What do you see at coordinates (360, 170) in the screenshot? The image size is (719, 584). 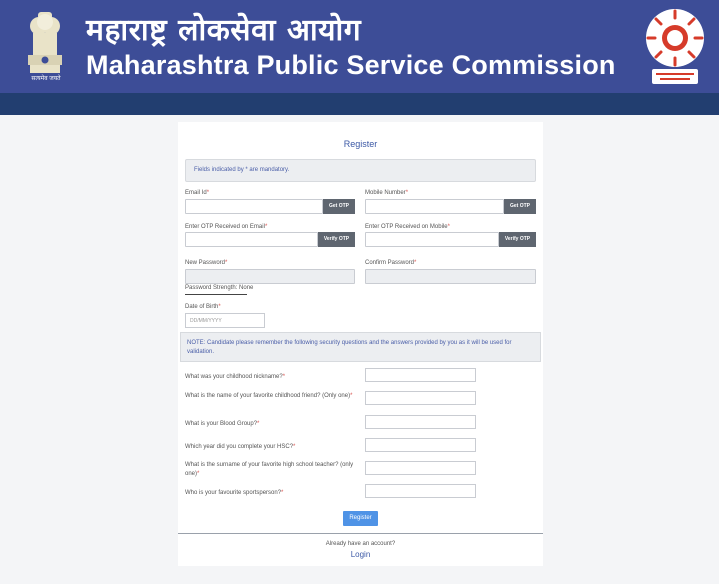 I see `mandatory-note: Fields indicated by * are mandatory.` at bounding box center [360, 170].